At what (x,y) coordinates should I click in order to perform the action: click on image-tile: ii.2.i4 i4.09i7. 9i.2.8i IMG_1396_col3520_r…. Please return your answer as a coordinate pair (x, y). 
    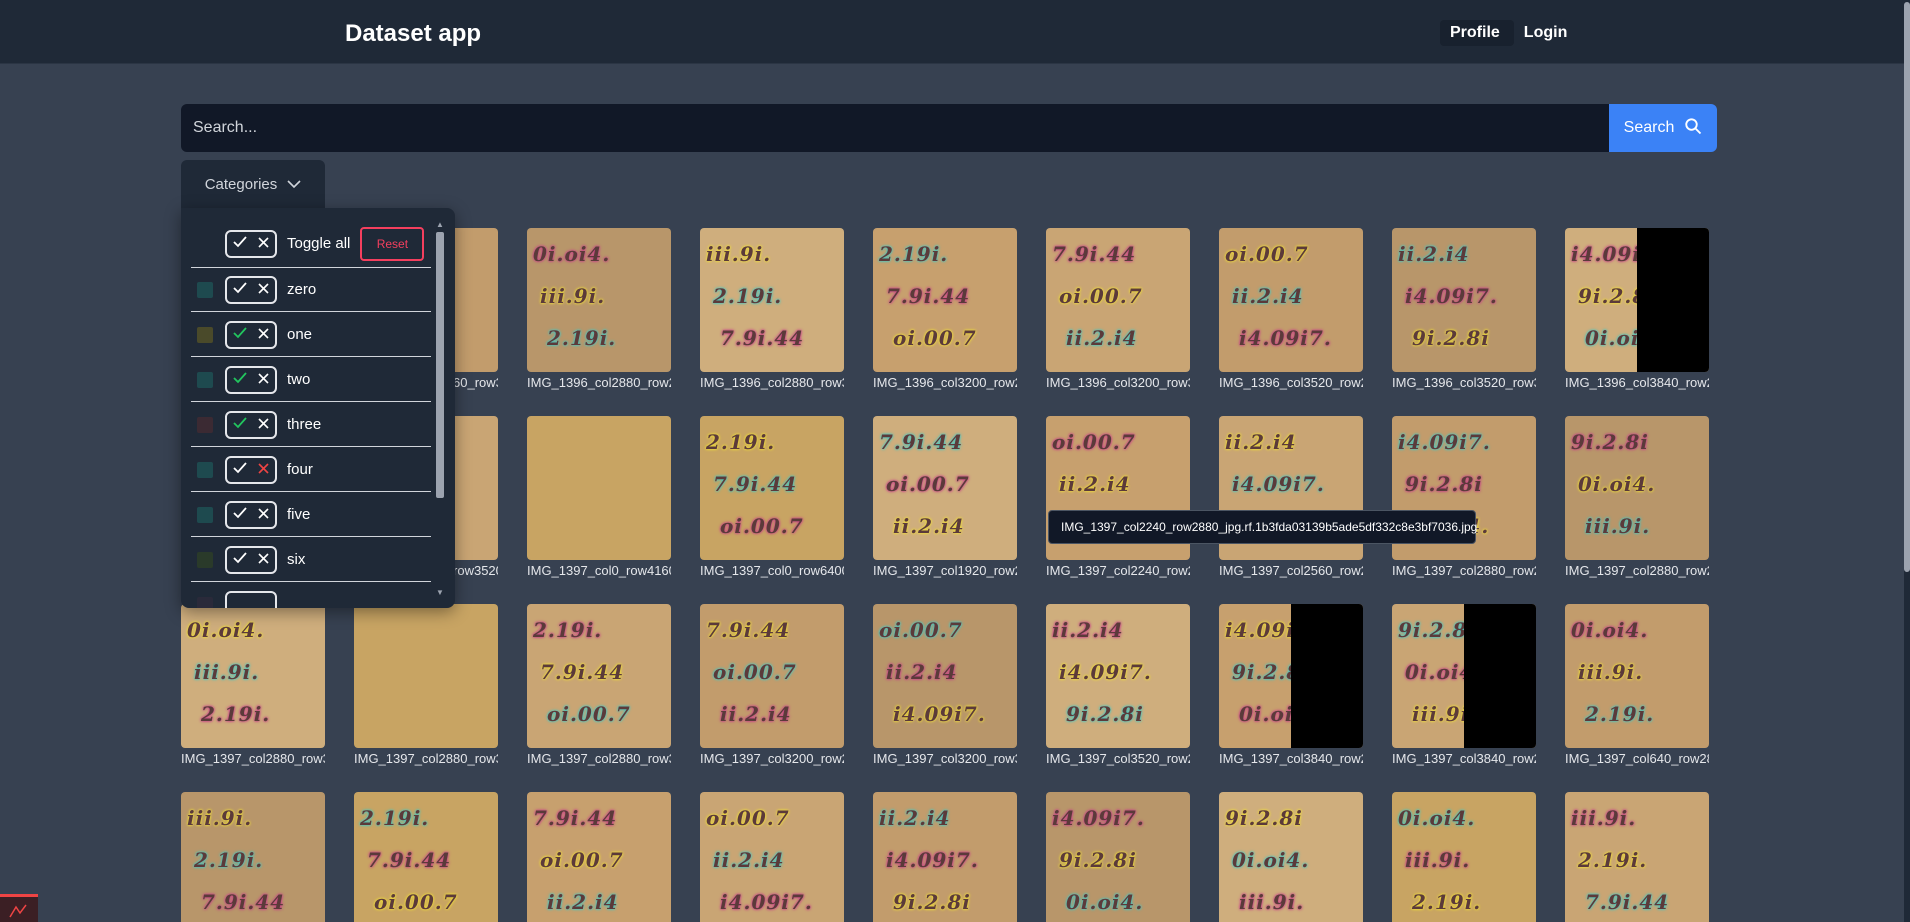
    Looking at the image, I should click on (1464, 309).